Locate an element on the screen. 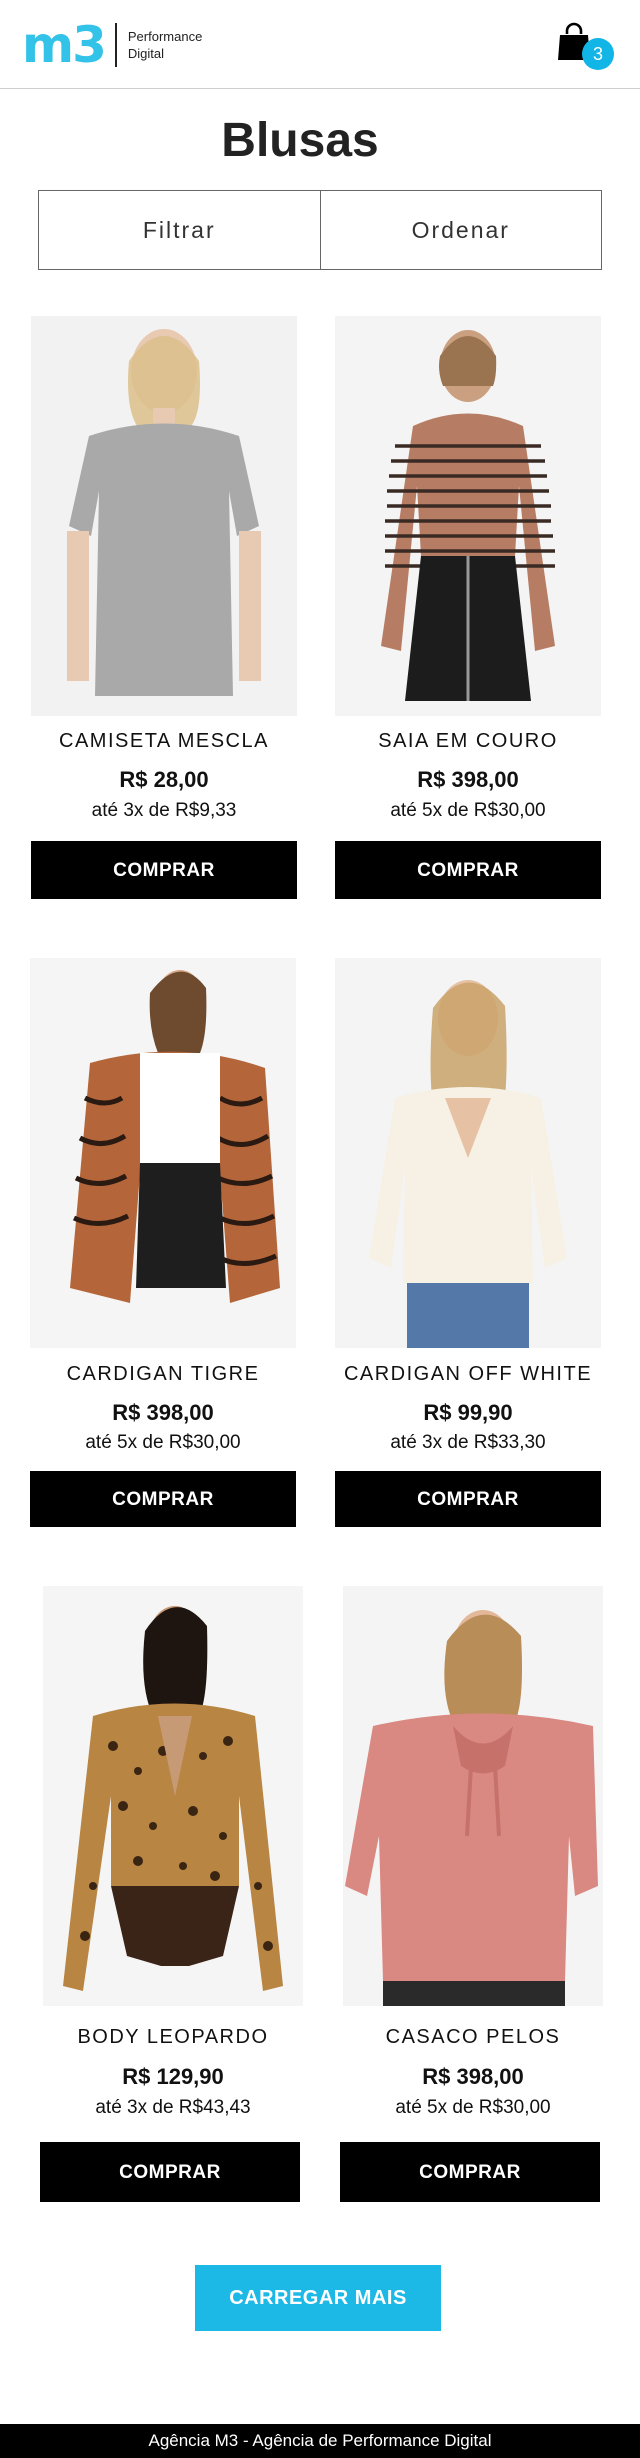 The height and width of the screenshot is (2458, 640). load-more-button: CARREGAR MAIS is located at coordinates (318, 2298).